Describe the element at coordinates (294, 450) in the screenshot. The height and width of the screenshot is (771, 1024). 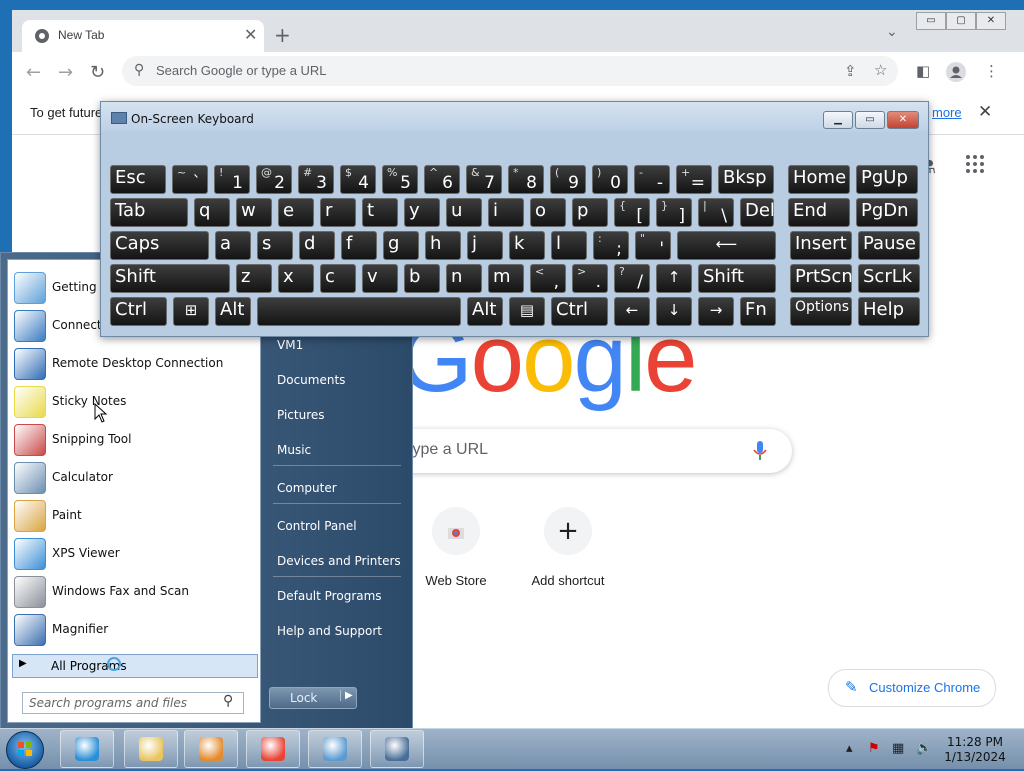
I see `start-menu-link: Music` at that location.